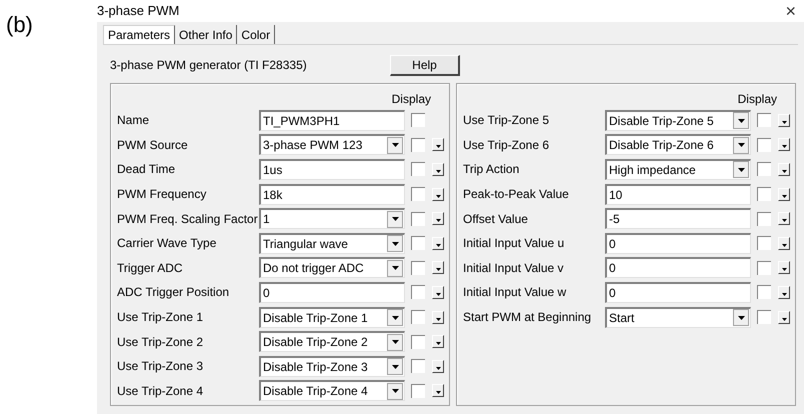 The image size is (804, 414). I want to click on description-text: 3-phase PWM generator (TI F28335), so click(209, 65).